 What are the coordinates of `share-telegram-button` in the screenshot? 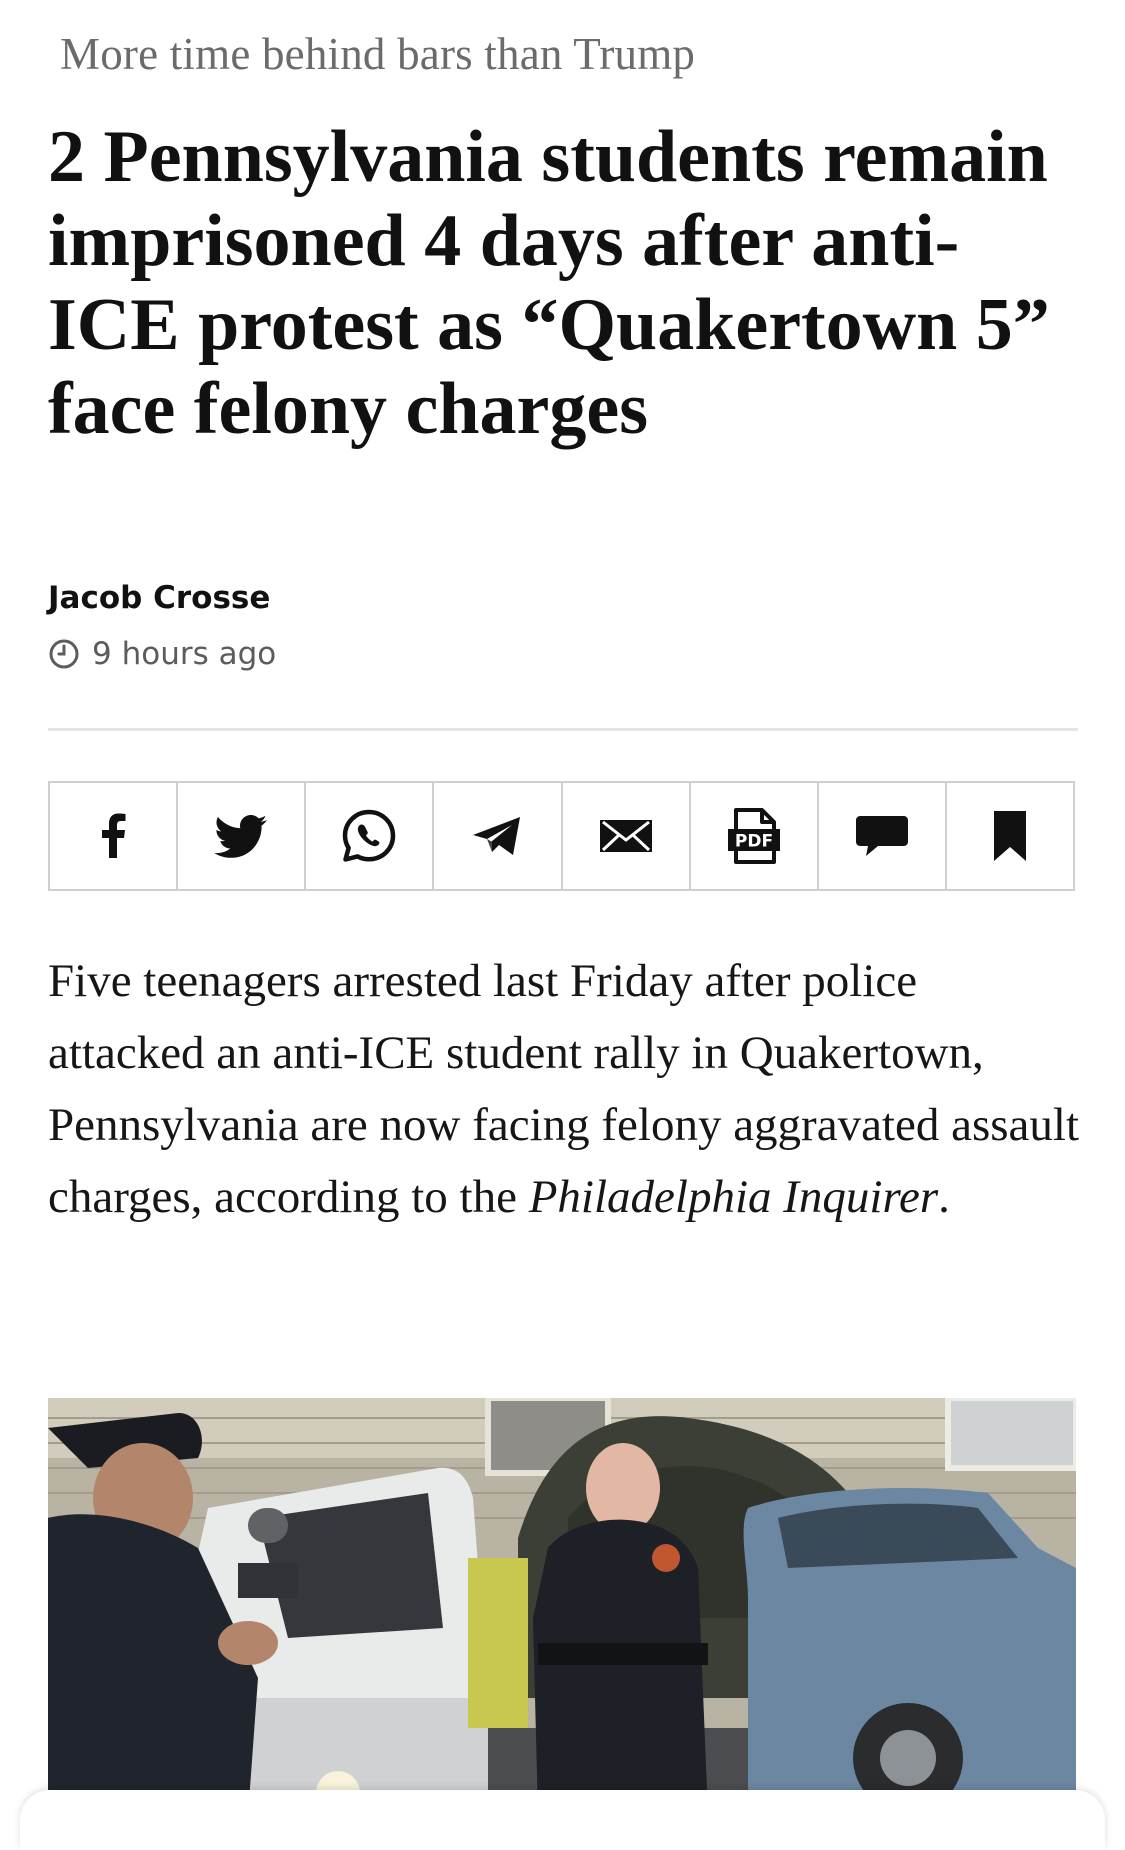 It's located at (498, 836).